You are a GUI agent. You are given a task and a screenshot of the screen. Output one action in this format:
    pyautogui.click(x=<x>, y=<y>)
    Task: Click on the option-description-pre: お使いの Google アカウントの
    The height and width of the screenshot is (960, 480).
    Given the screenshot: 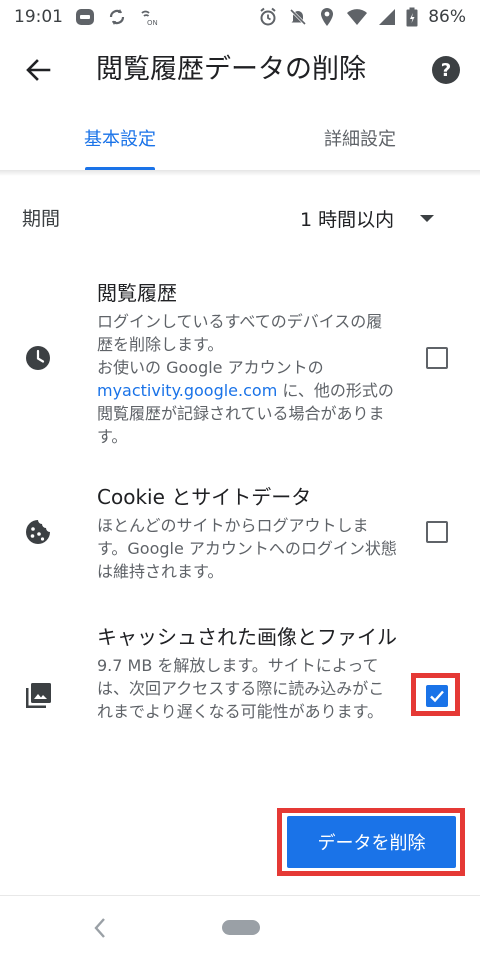 What is the action you would take?
    pyautogui.click(x=210, y=367)
    